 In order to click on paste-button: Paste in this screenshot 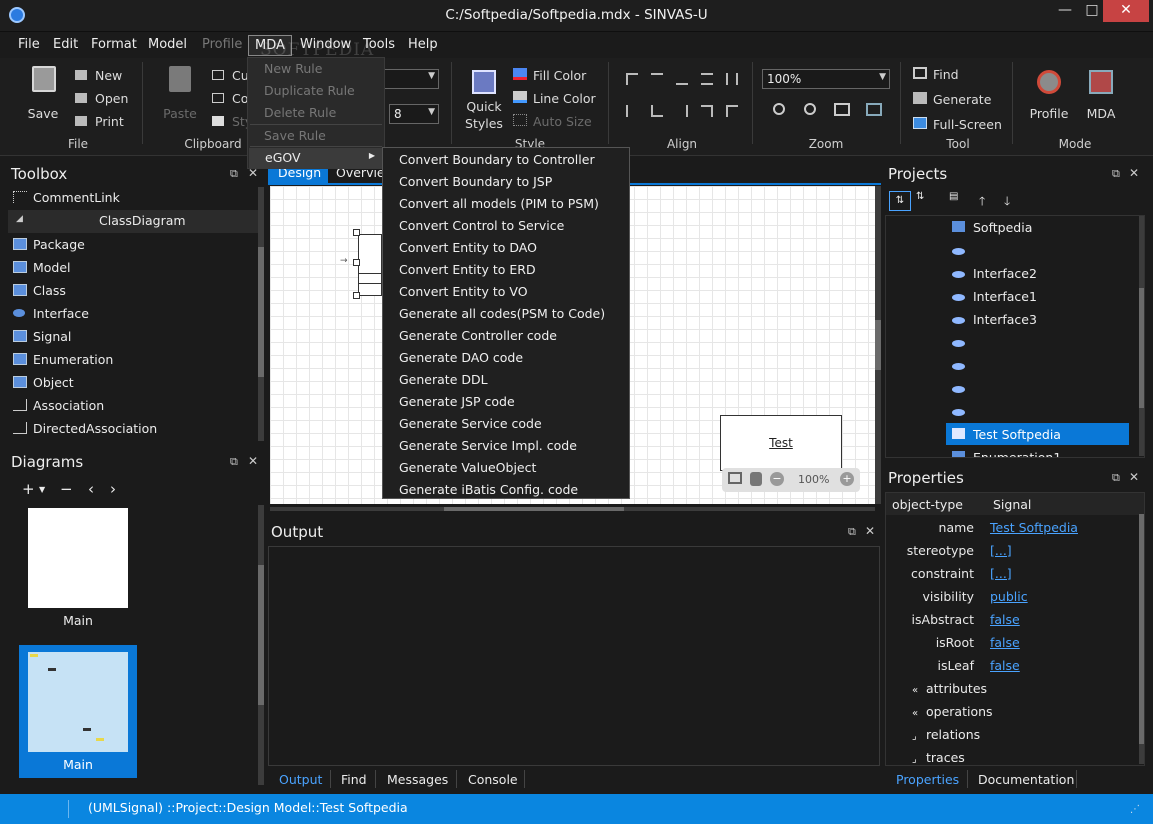, I will do `click(180, 96)`.